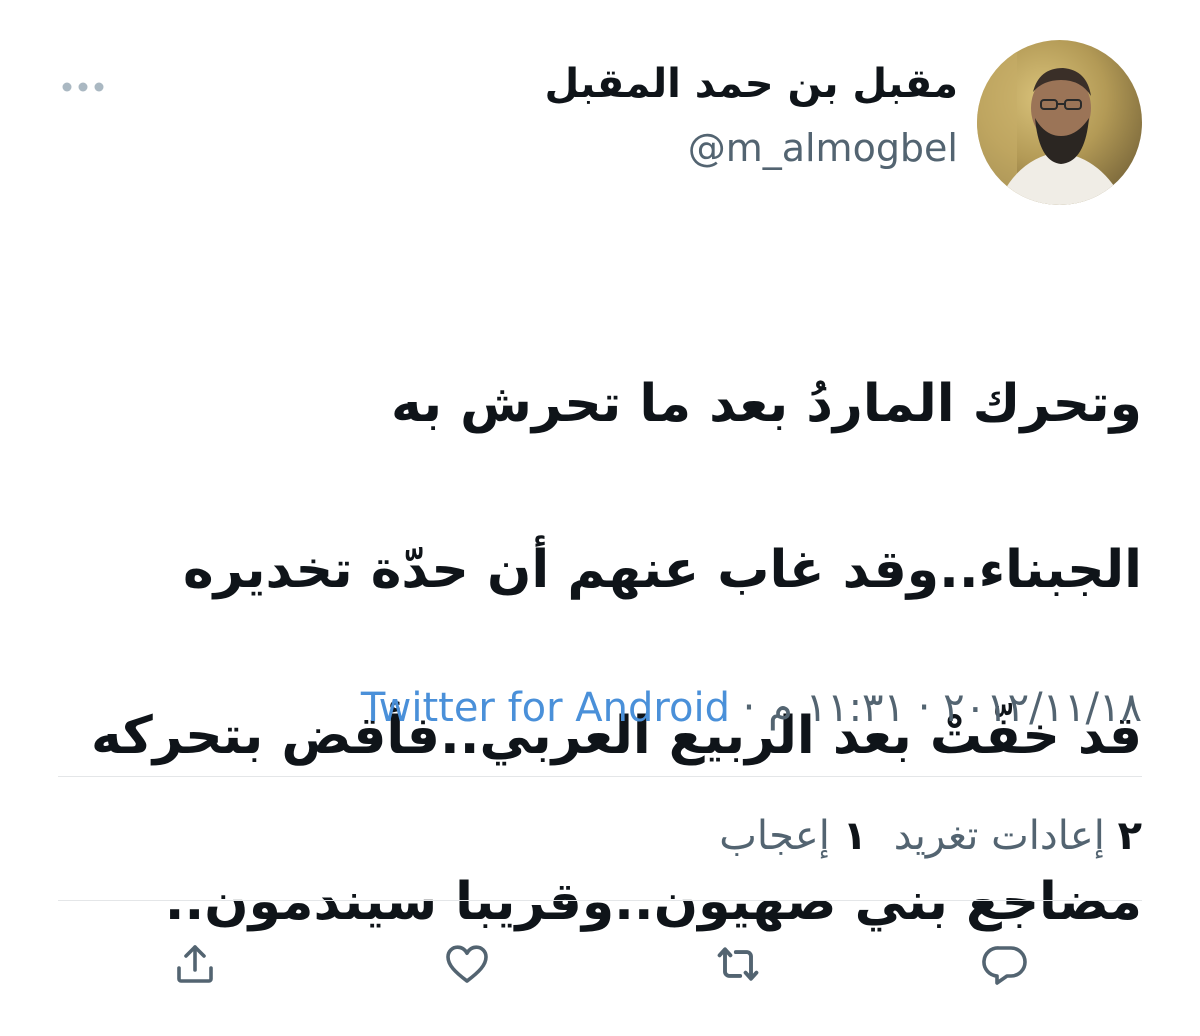 This screenshot has width=1200, height=1036. What do you see at coordinates (766, 404) in the screenshot?
I see `tweet-text-line: وتحرك الماردُ بعد ما تحرش به` at bounding box center [766, 404].